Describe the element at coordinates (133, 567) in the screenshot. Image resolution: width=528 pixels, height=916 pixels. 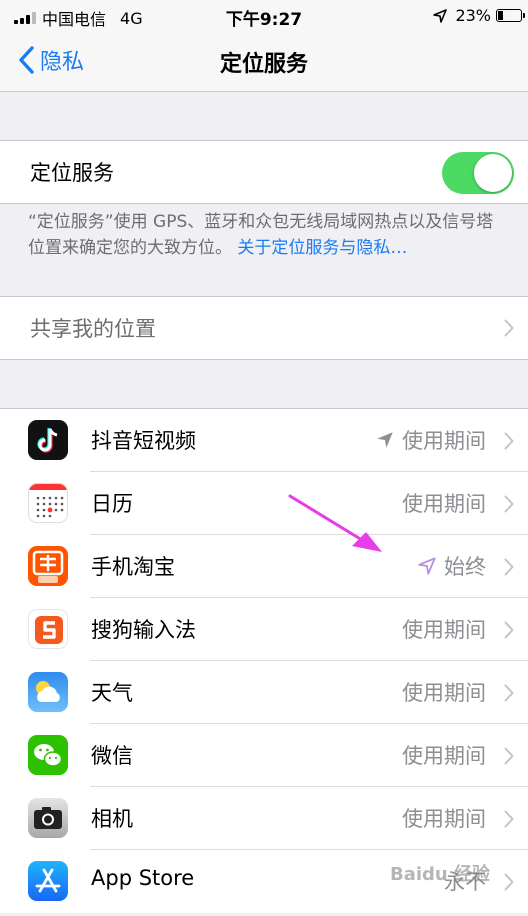
I see `app-name: 手机淘宝` at that location.